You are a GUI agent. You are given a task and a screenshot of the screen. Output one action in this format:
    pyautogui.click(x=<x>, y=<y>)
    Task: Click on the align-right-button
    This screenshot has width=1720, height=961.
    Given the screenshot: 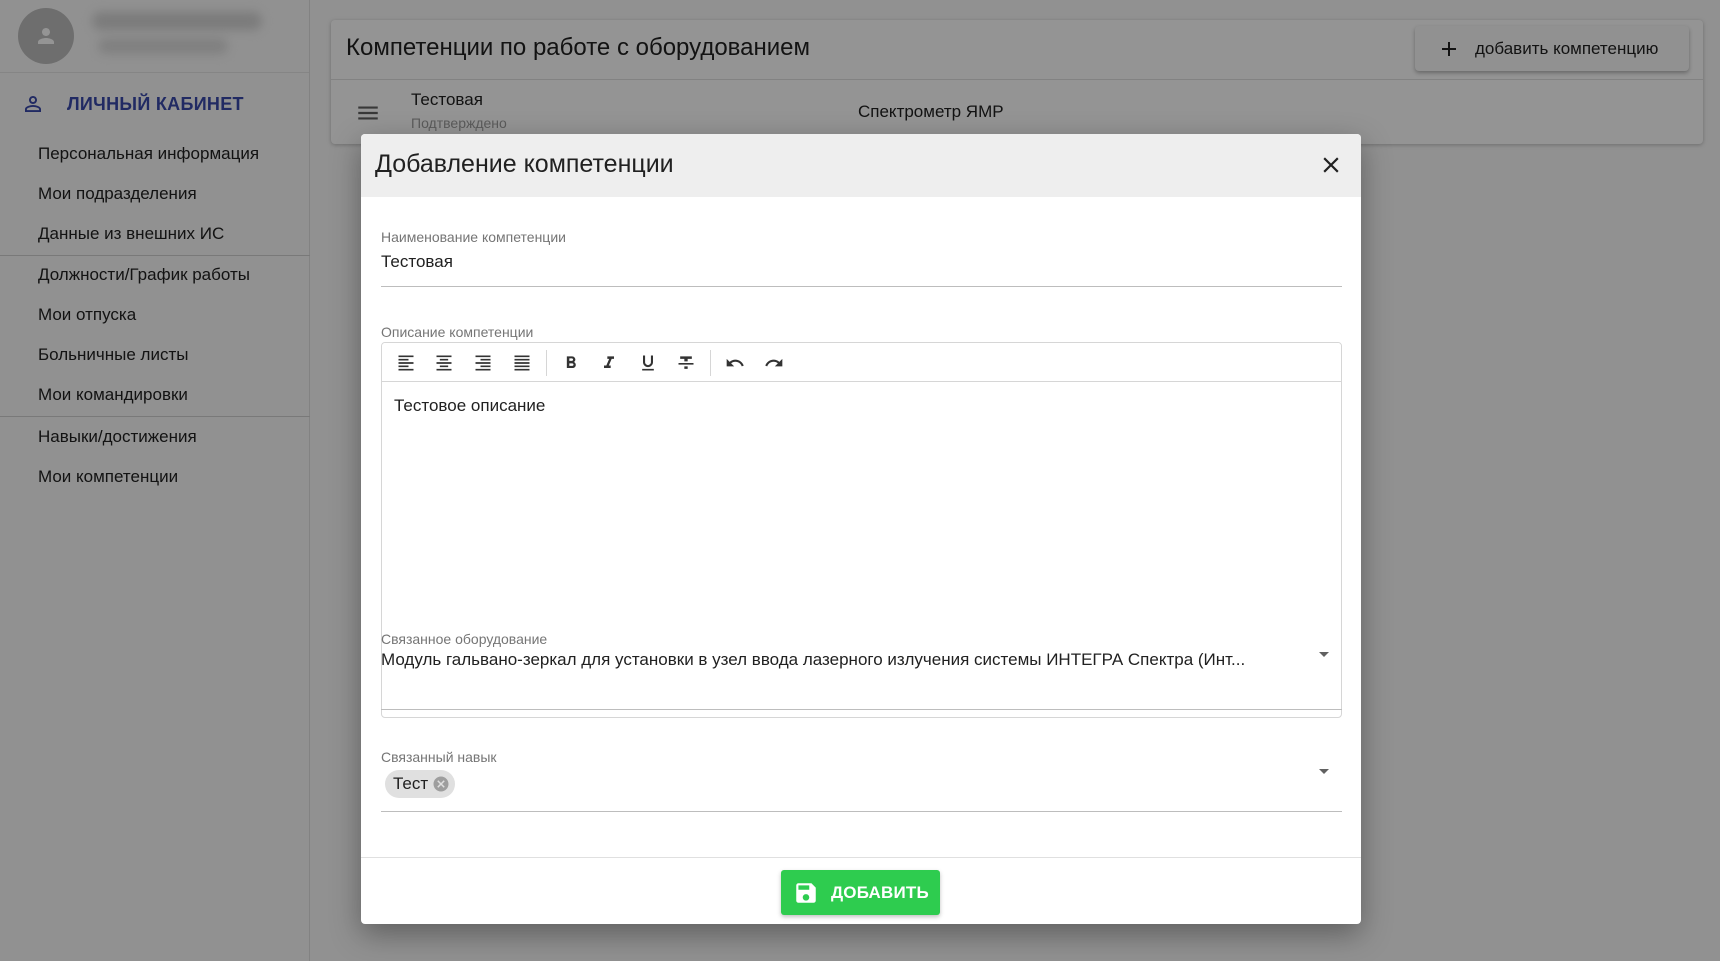 What is the action you would take?
    pyautogui.click(x=483, y=363)
    